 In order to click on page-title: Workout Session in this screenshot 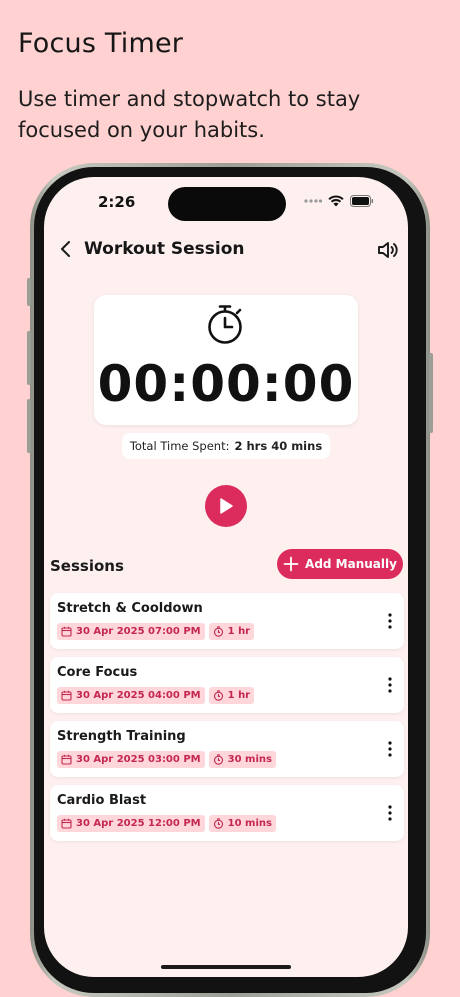, I will do `click(164, 249)`.